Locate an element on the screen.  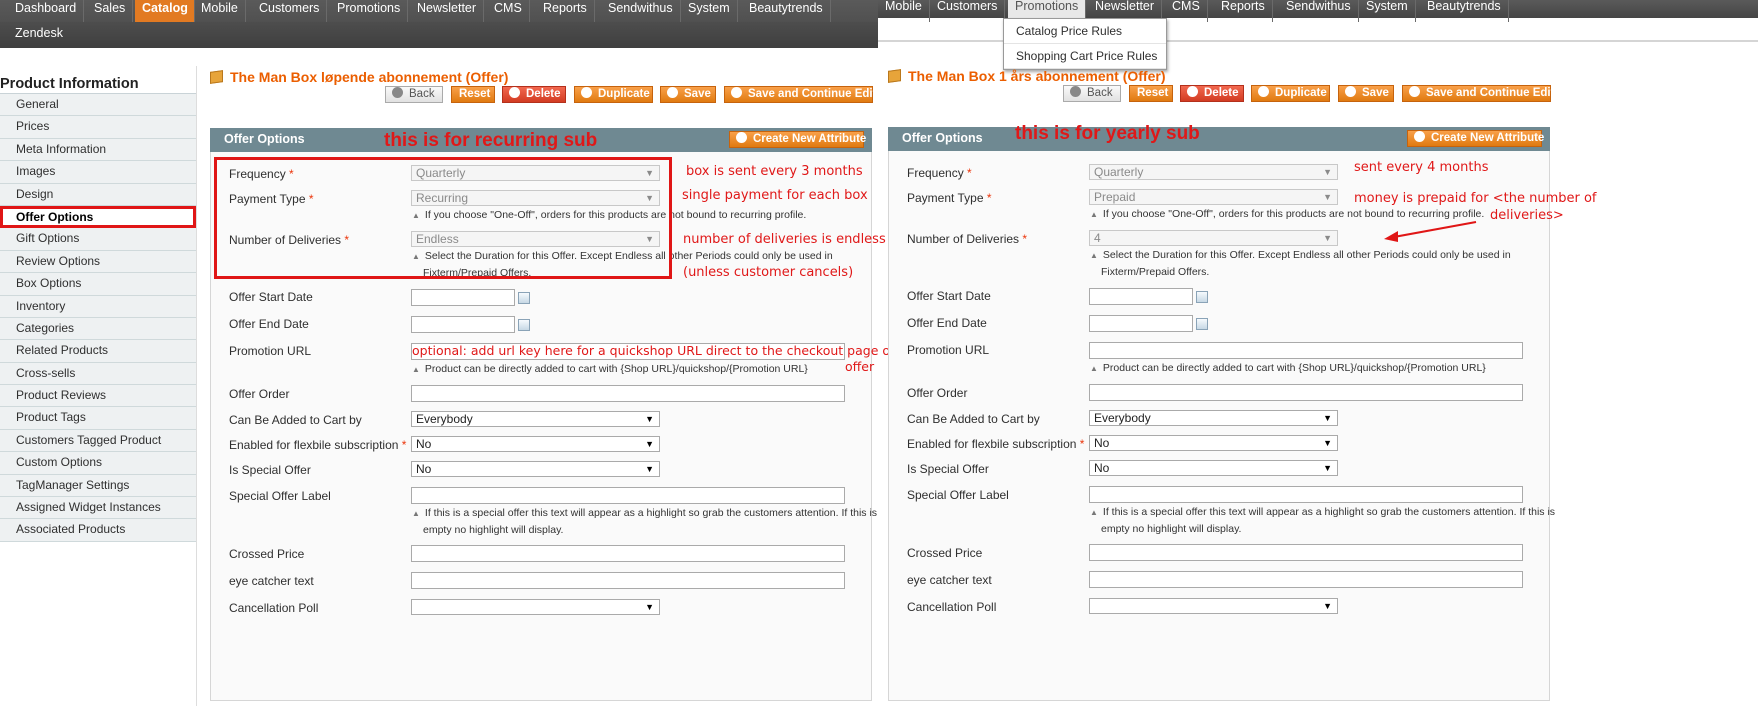
sidebar-item-prices: Prices is located at coordinates (98, 127).